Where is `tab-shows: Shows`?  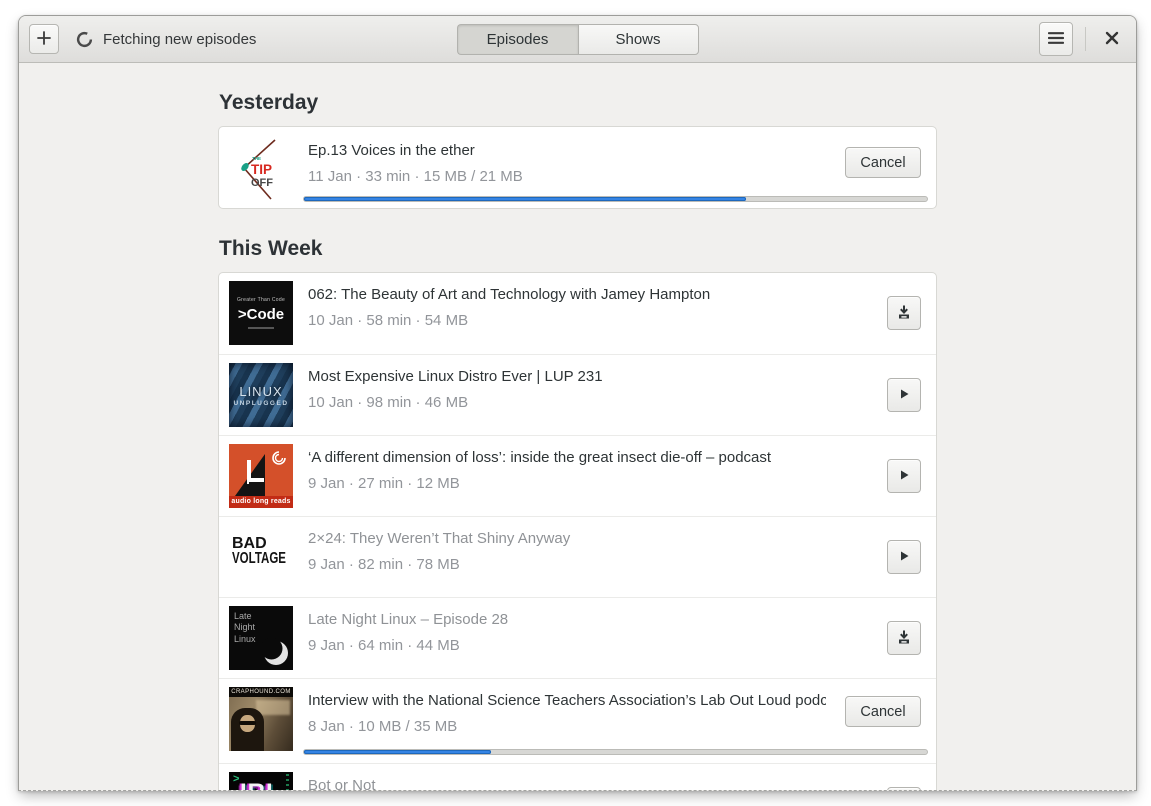
tab-shows: Shows is located at coordinates (638, 39).